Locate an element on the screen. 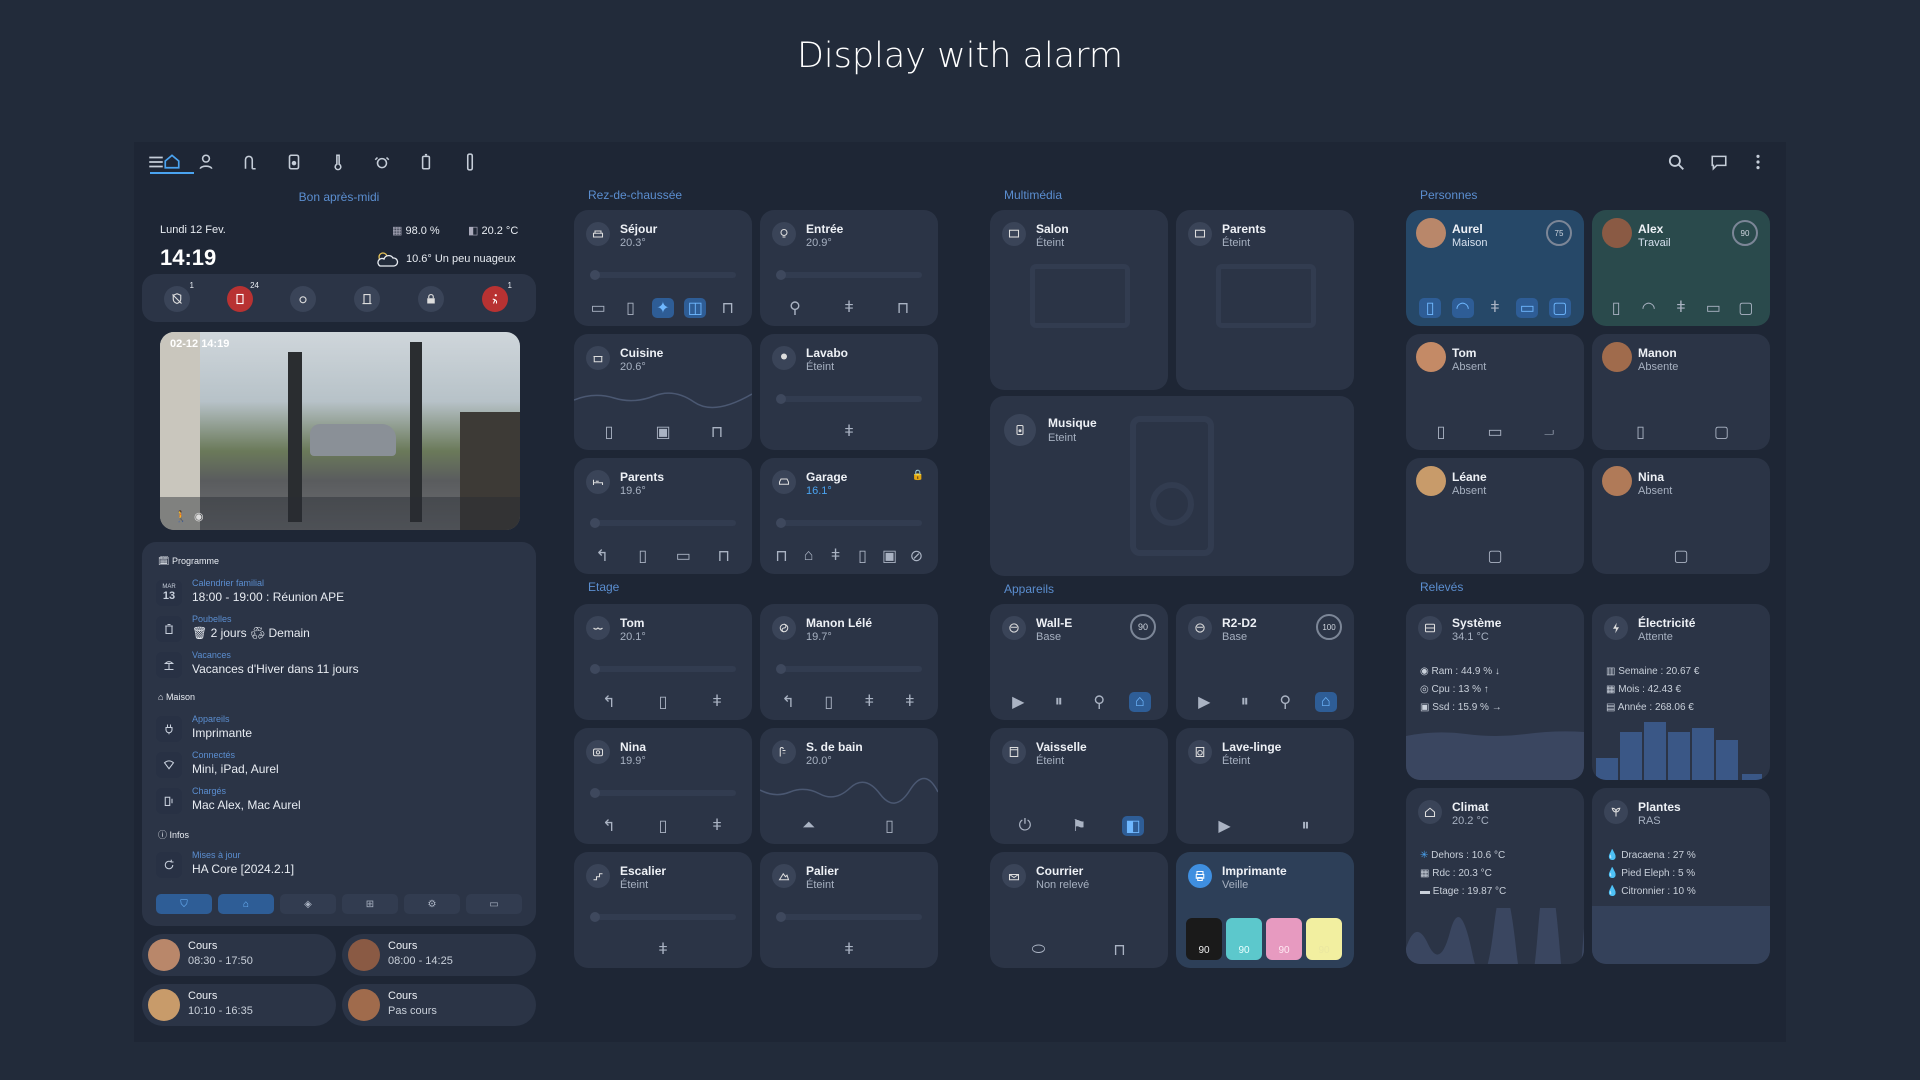  course-chip: Cours Pas cours is located at coordinates (439, 1005).